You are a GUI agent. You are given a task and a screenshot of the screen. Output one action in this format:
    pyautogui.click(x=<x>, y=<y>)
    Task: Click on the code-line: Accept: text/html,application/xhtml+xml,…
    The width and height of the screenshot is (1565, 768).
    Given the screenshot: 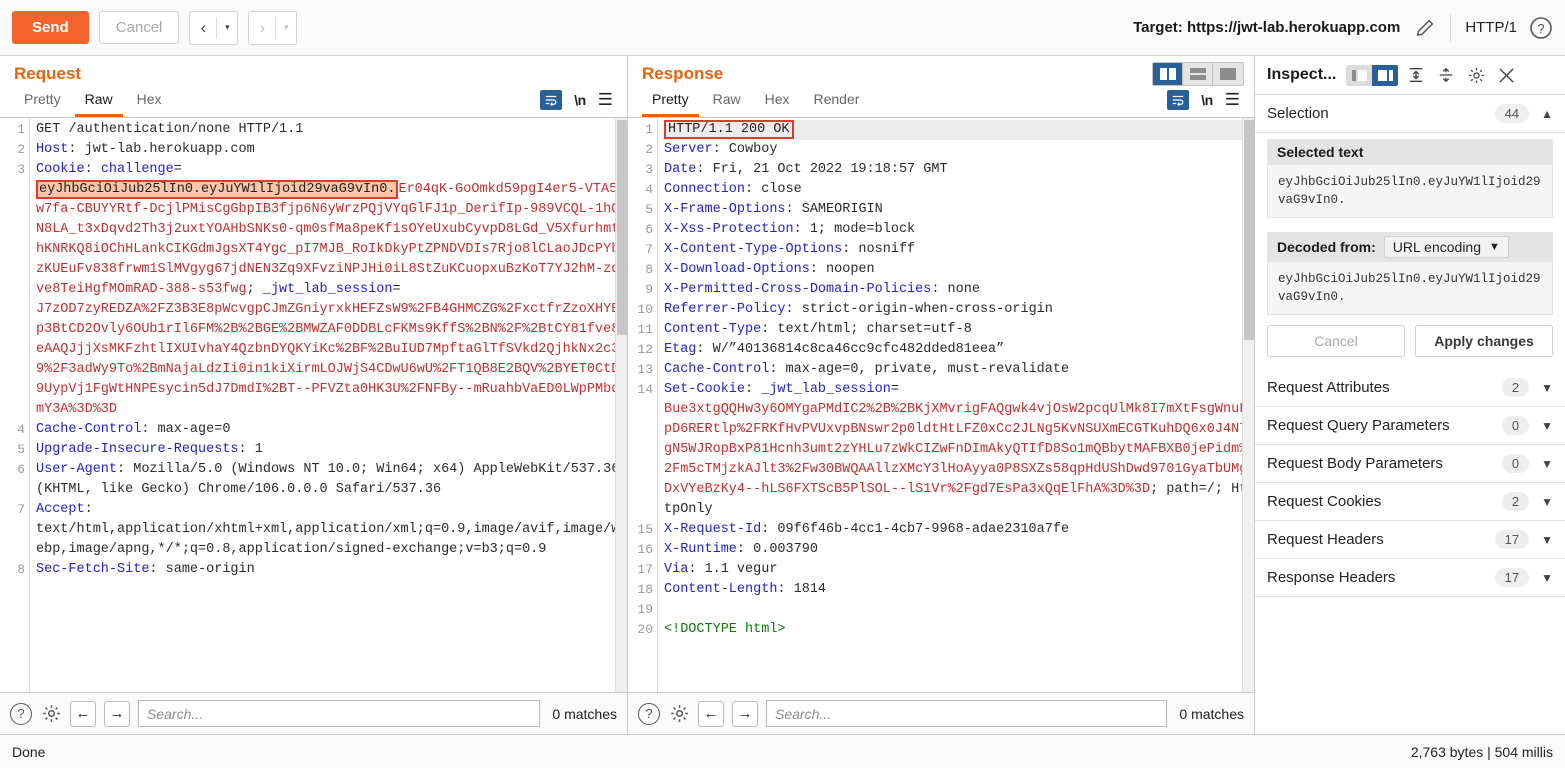 What is the action you would take?
    pyautogui.click(x=331, y=530)
    